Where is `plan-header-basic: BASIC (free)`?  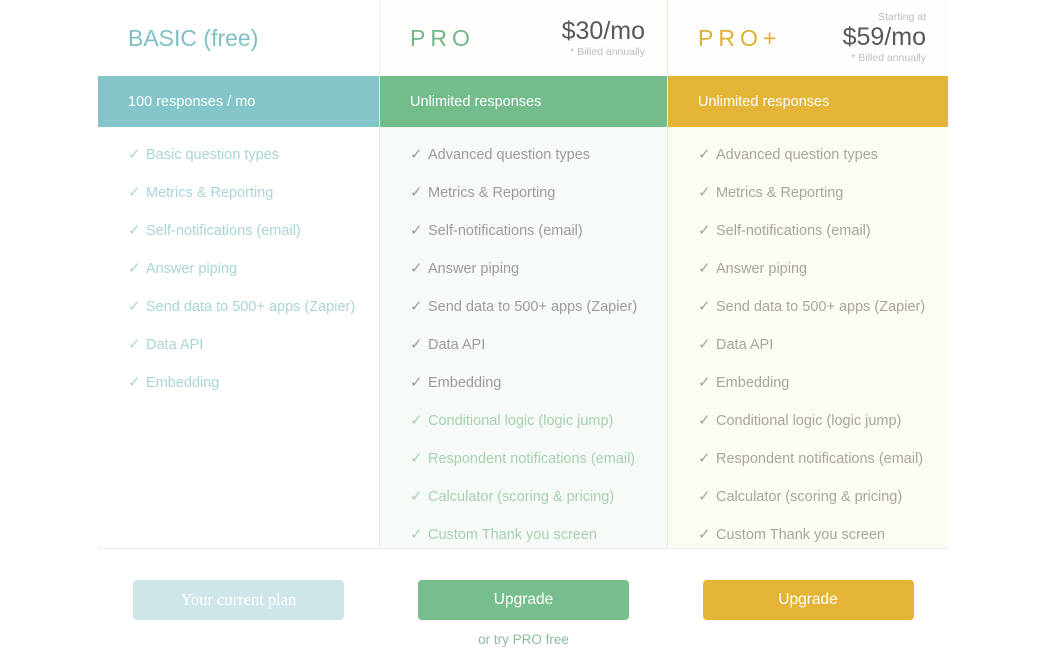 plan-header-basic: BASIC (free) is located at coordinates (238, 38).